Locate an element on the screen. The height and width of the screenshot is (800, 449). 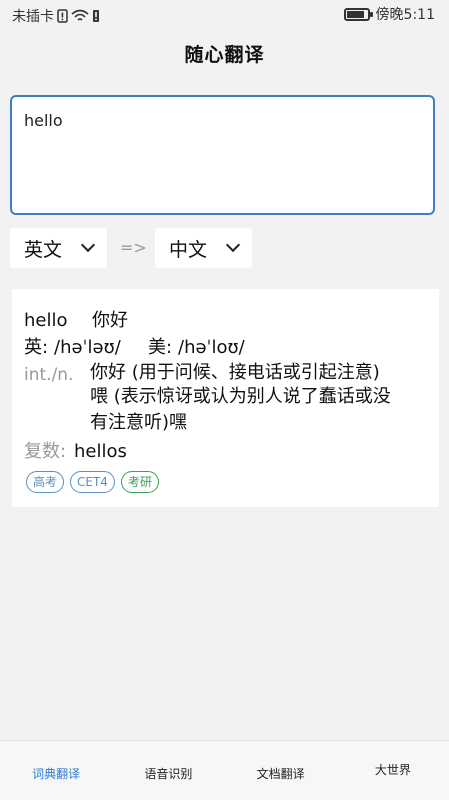
meaning-line: 你好 (用于问候、接电话或引起注意) is located at coordinates (235, 372).